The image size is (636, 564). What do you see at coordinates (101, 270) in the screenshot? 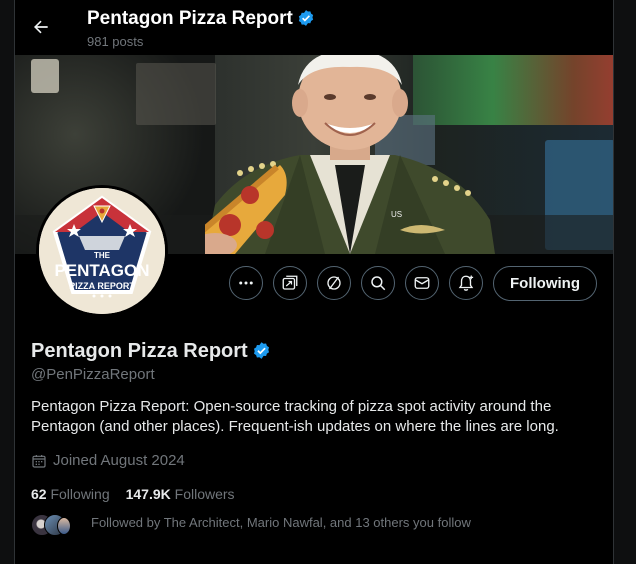
I see `logo-text-pentagon: PENTAGON` at bounding box center [101, 270].